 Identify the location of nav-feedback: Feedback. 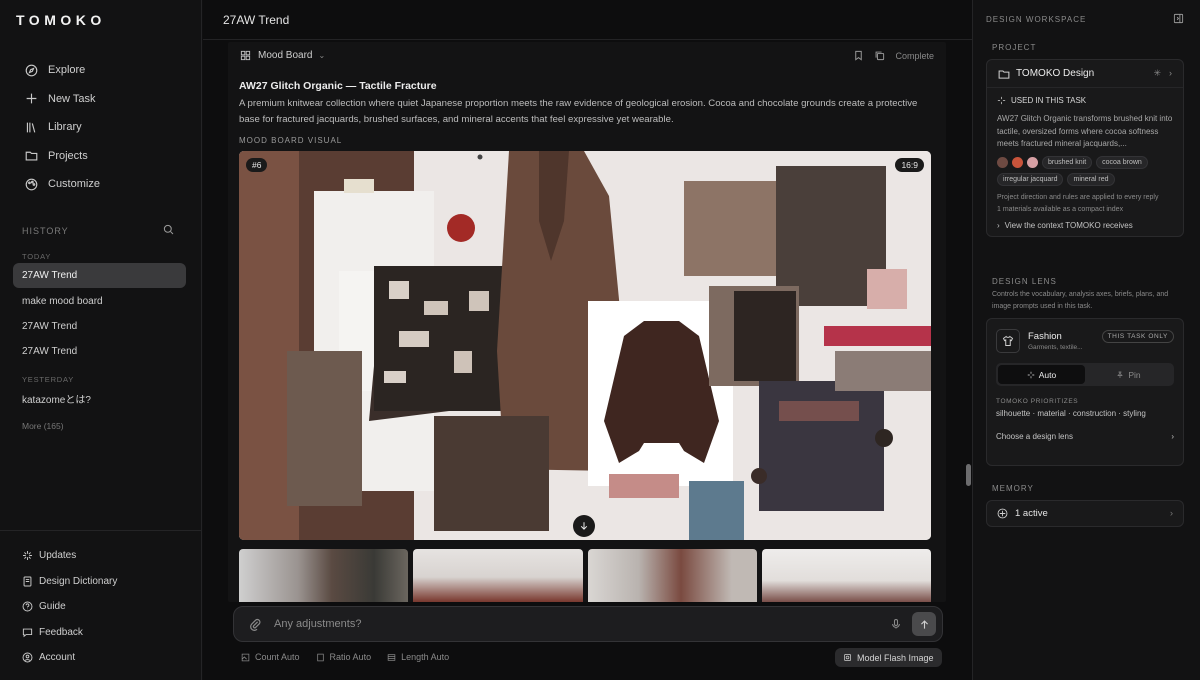
(101, 633).